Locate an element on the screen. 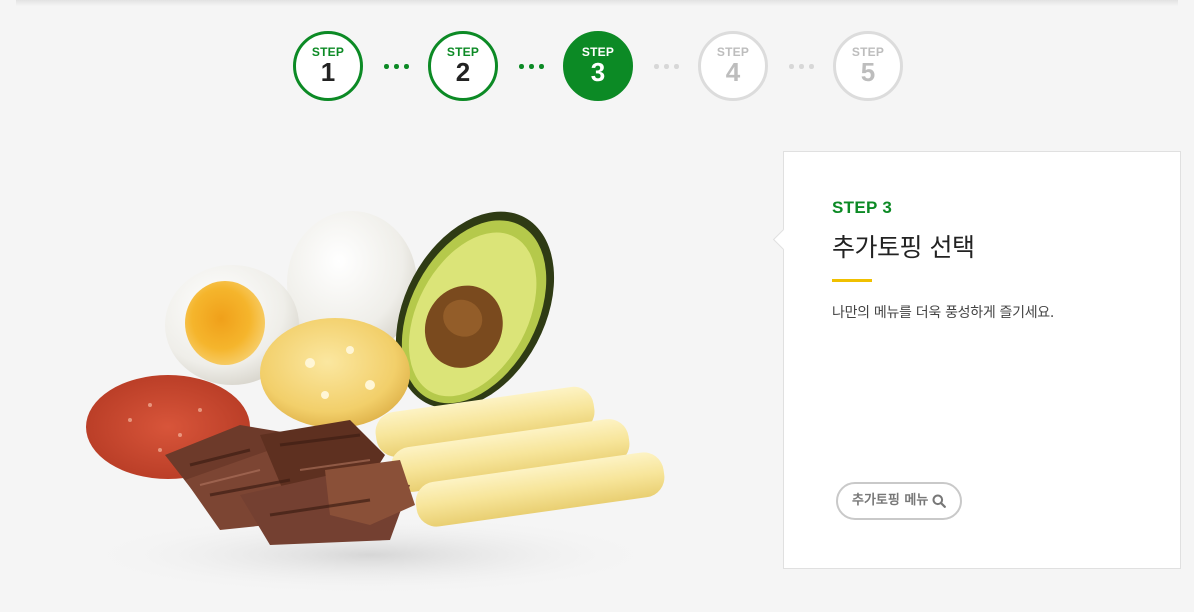 The image size is (1194, 612). topping-menu-button: 추가토핑 메뉴 is located at coordinates (899, 501).